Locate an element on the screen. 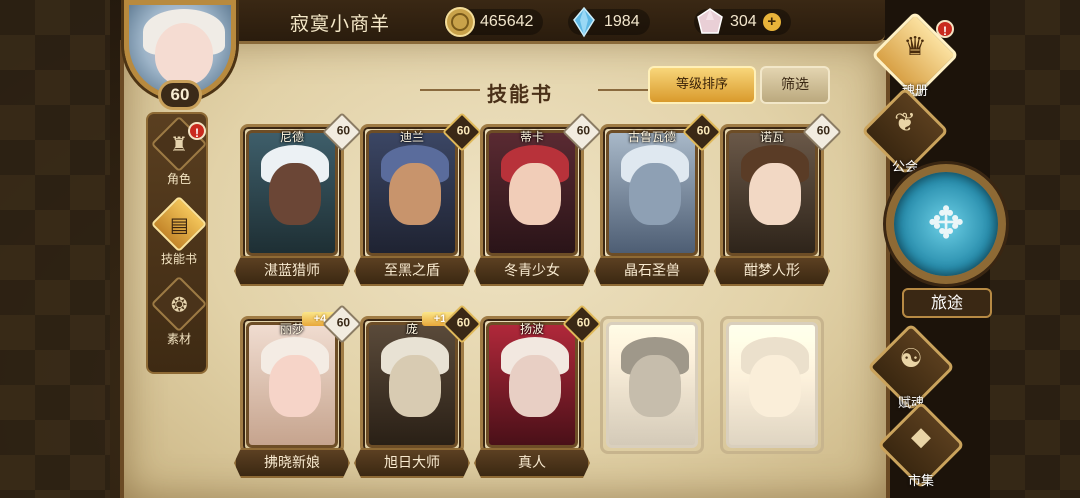  gem-amount: 304 is located at coordinates (743, 21).